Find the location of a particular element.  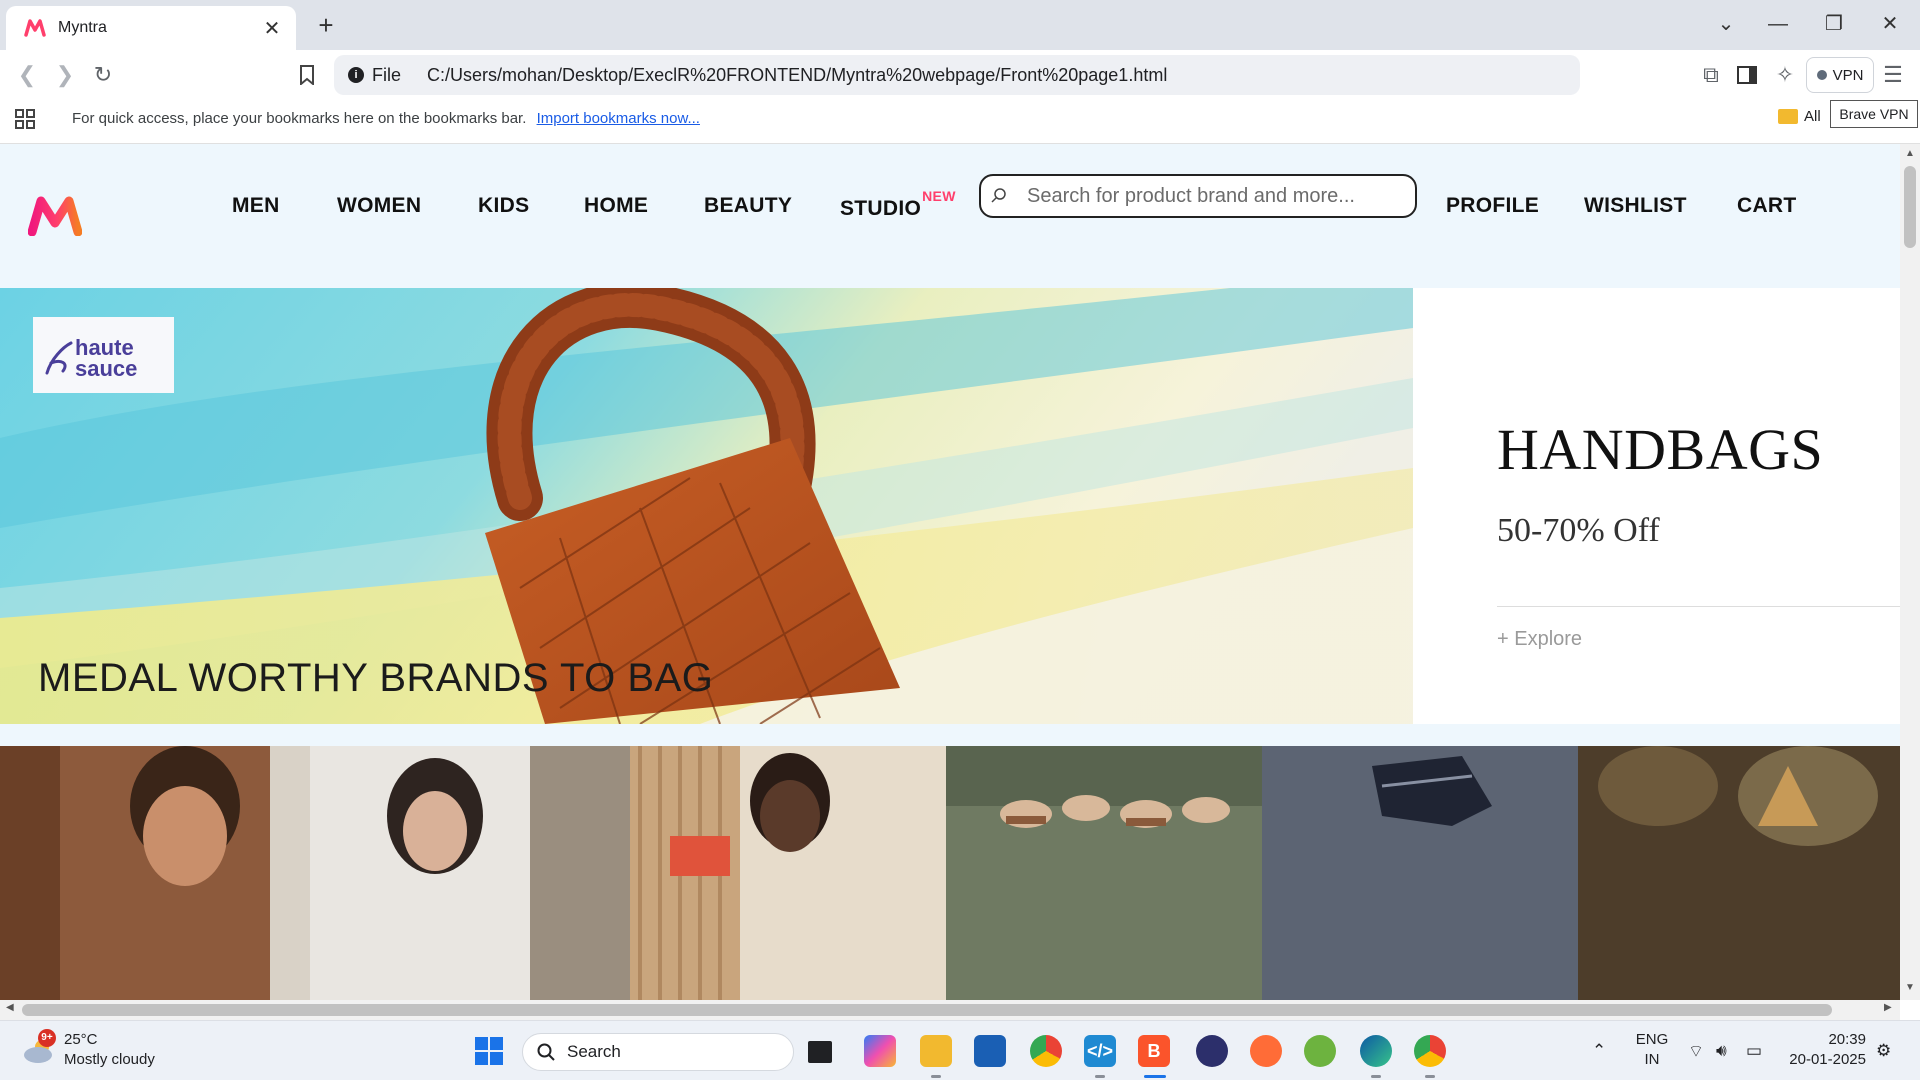

menu-icon: ☰ is located at coordinates (1893, 75).